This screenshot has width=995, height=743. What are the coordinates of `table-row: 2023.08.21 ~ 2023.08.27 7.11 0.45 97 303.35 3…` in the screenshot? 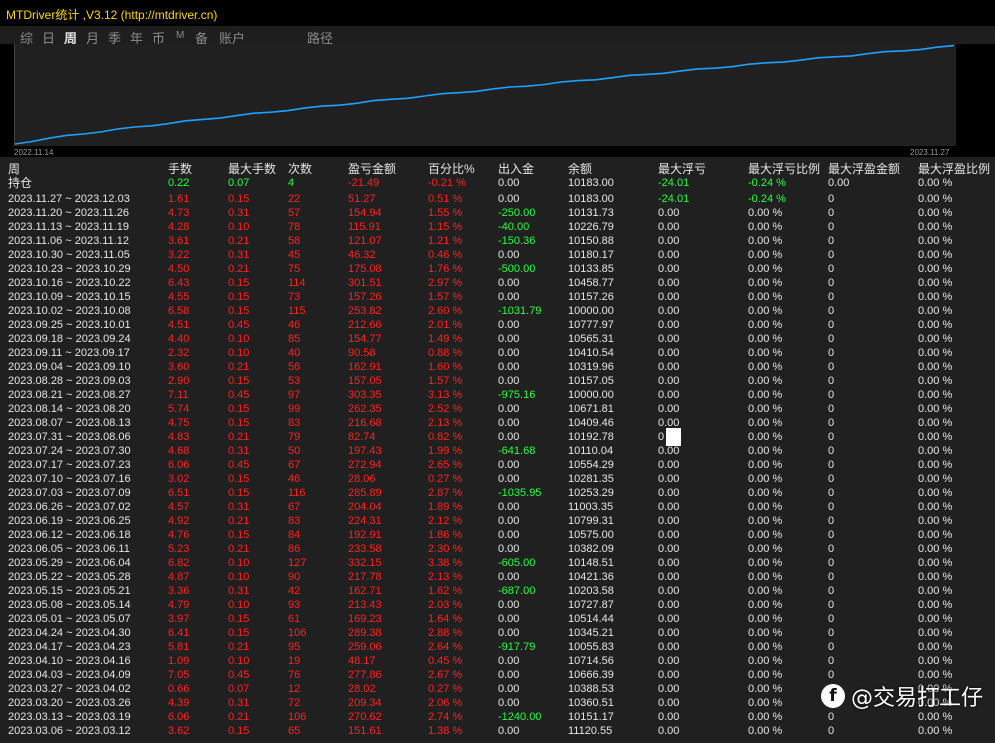 It's located at (497, 395).